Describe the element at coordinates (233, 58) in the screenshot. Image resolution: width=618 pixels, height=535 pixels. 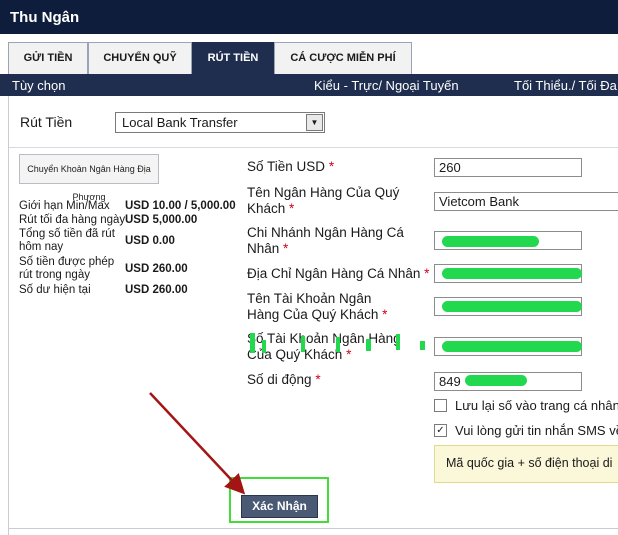
I see `tab-withdraw: RÚT TIỀN` at that location.